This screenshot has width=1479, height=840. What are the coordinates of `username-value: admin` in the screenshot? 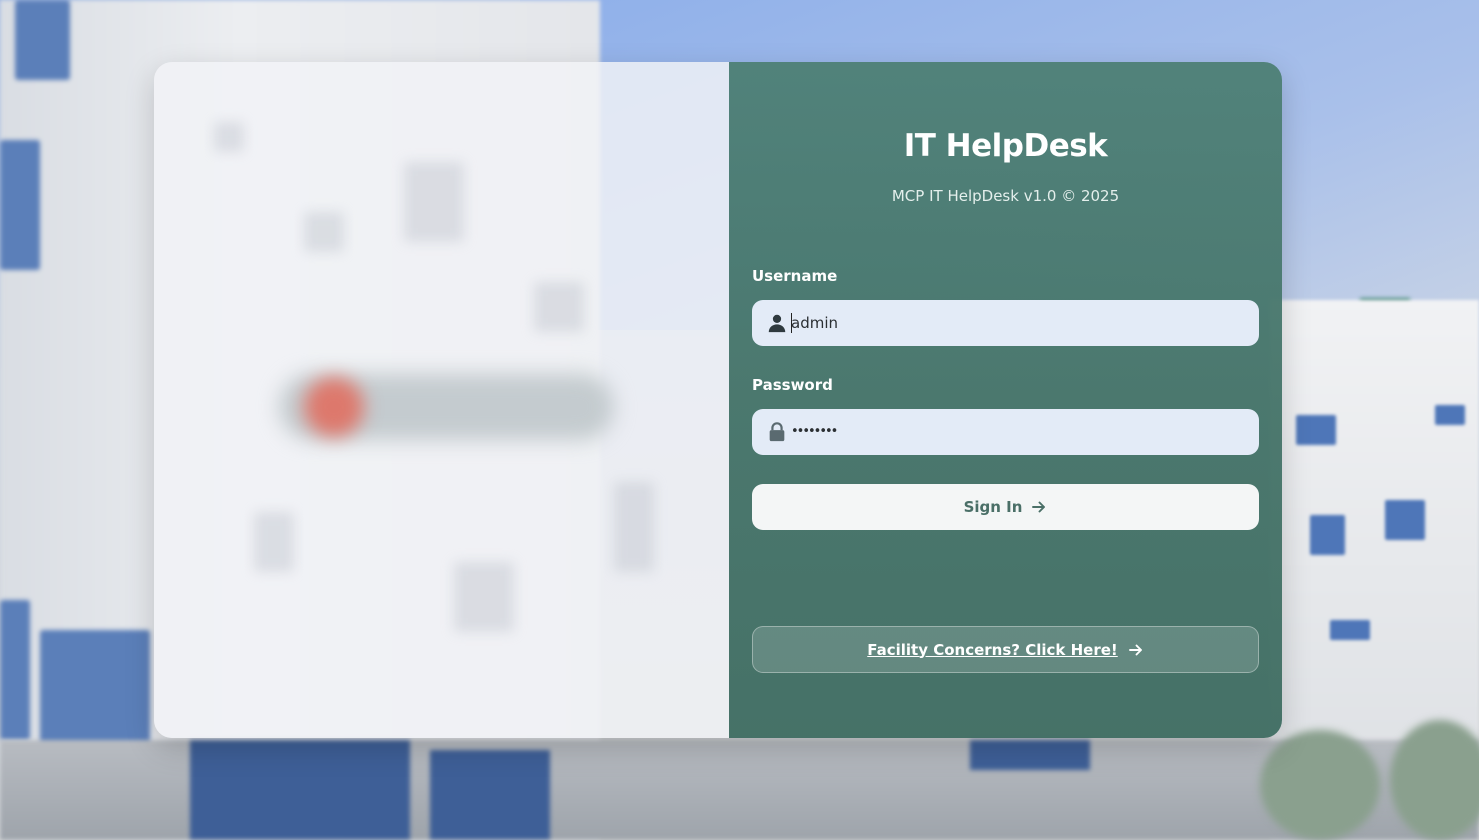 It's located at (814, 323).